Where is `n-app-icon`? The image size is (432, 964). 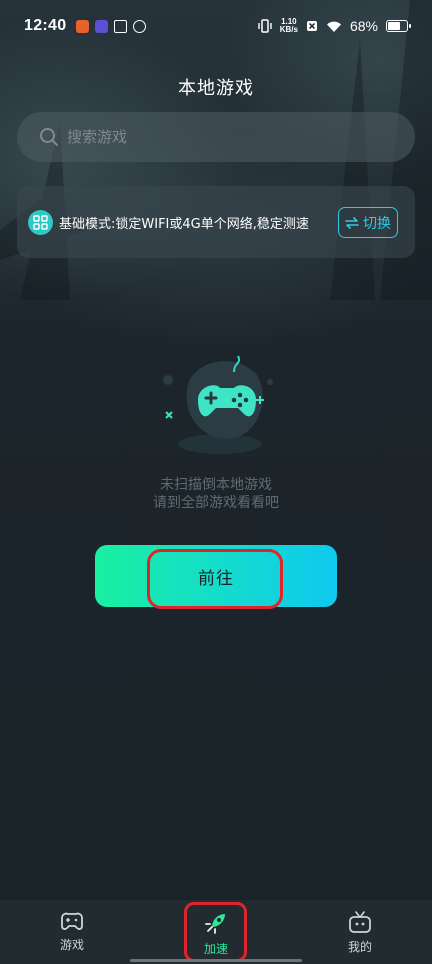 n-app-icon is located at coordinates (121, 26).